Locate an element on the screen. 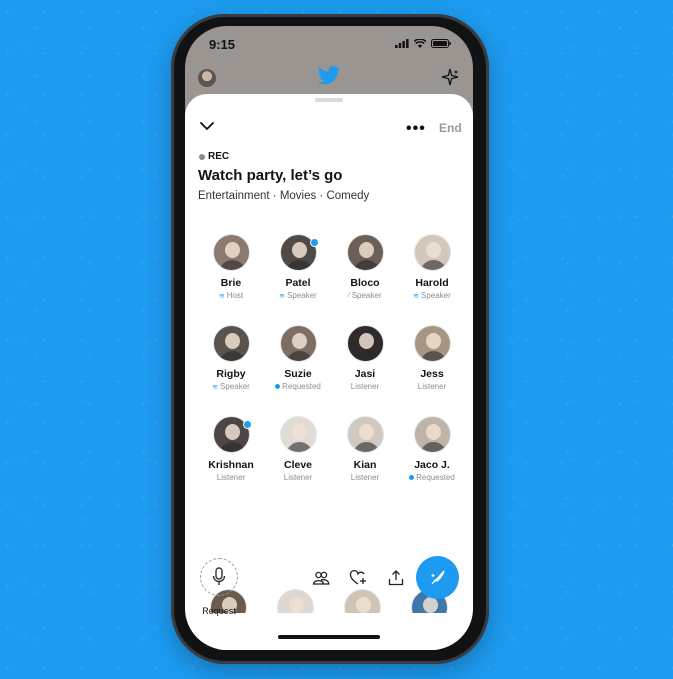 The image size is (673, 679). sparkle-icon is located at coordinates (450, 77).